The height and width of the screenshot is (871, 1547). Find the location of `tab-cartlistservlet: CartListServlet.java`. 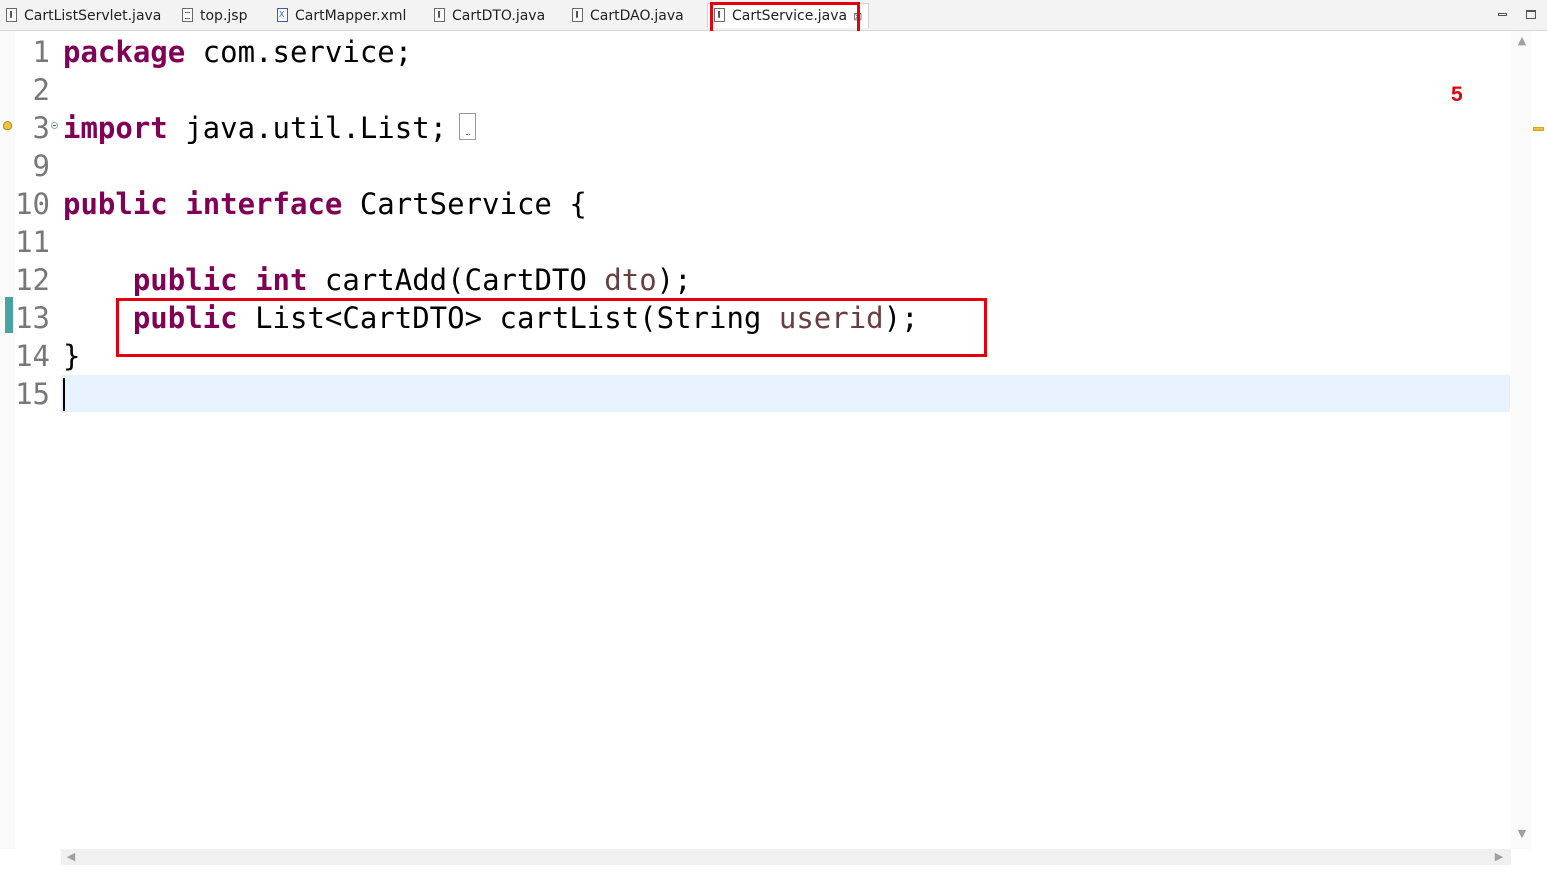

tab-cartlistservlet: CartListServlet.java is located at coordinates (83, 16).